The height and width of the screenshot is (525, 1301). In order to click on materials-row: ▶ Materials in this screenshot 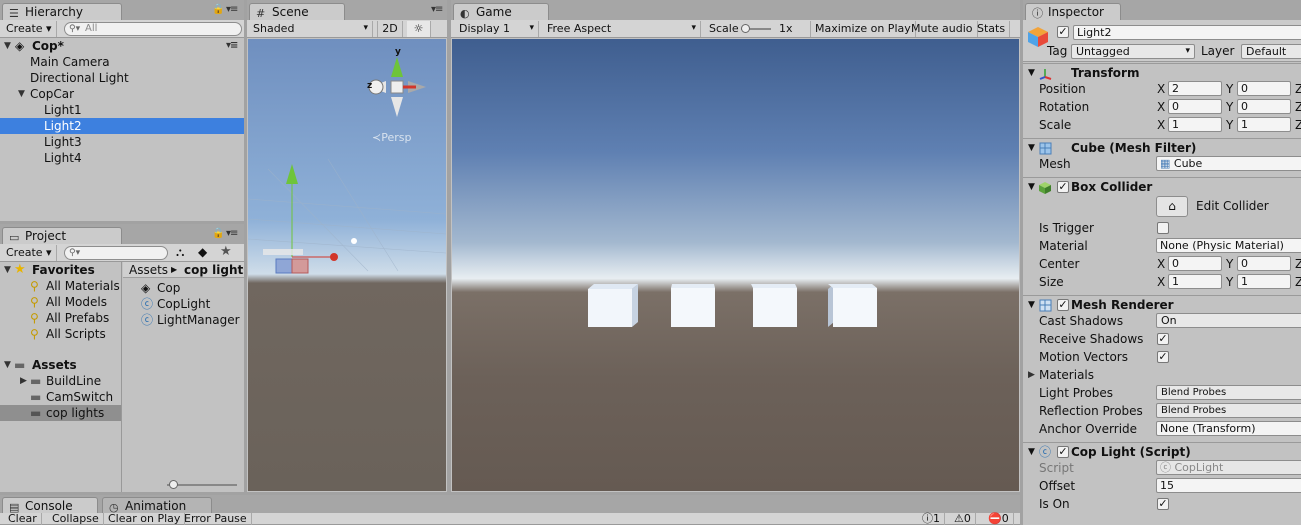, I will do `click(1162, 375)`.